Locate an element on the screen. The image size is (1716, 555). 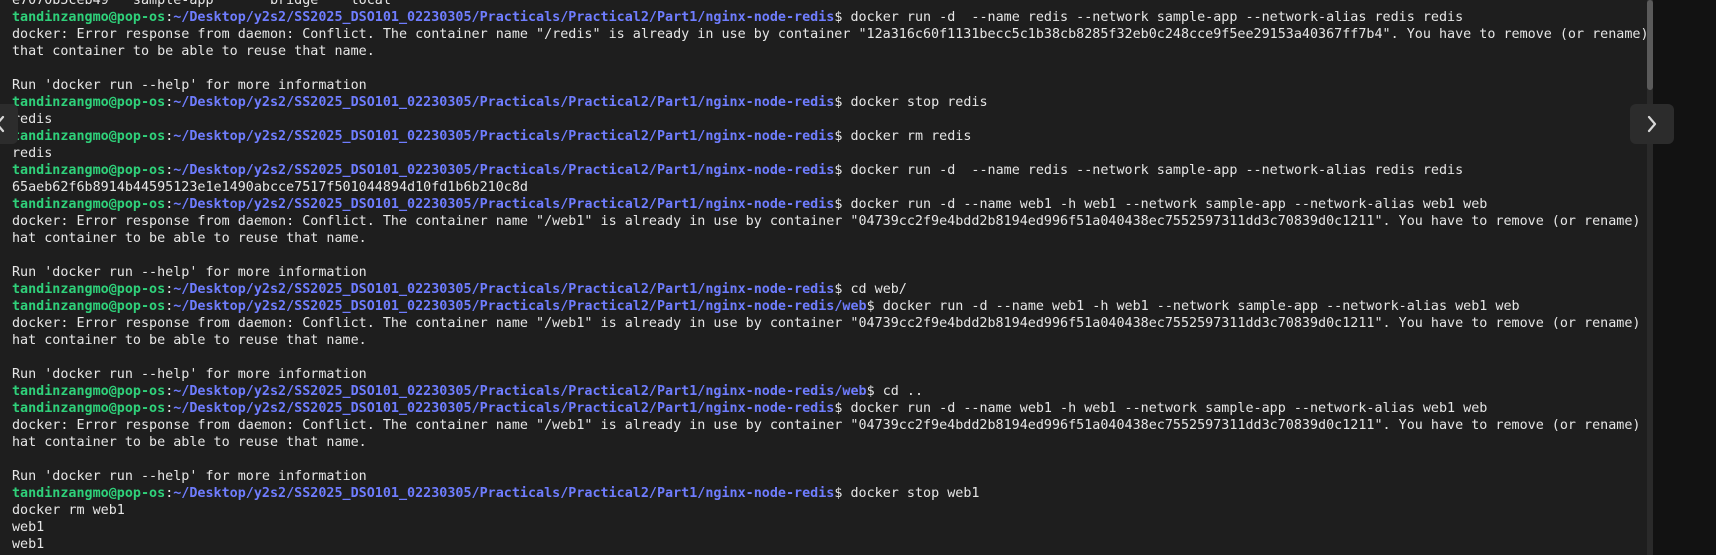
command-text: cd .. is located at coordinates (903, 391).